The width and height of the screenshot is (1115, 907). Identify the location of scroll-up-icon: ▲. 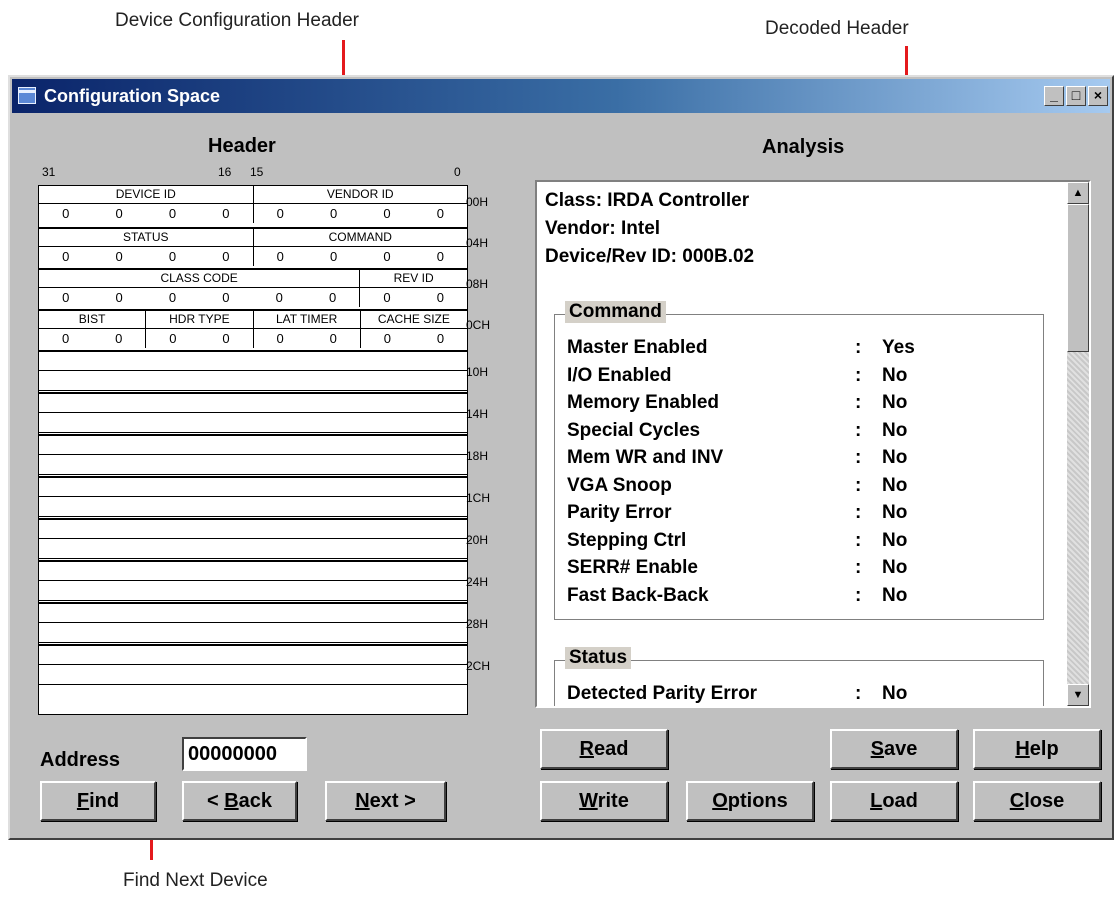
(1078, 193).